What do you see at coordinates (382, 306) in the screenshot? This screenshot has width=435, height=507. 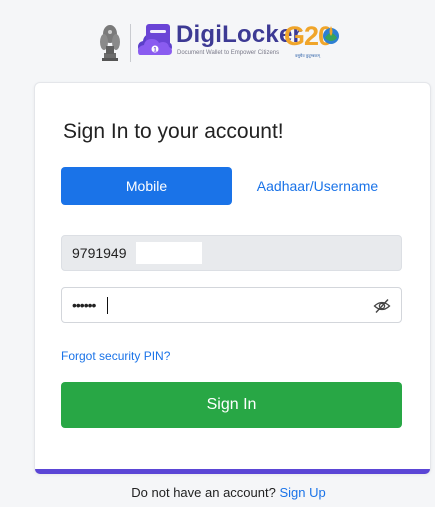 I see `eye-slash-icon` at bounding box center [382, 306].